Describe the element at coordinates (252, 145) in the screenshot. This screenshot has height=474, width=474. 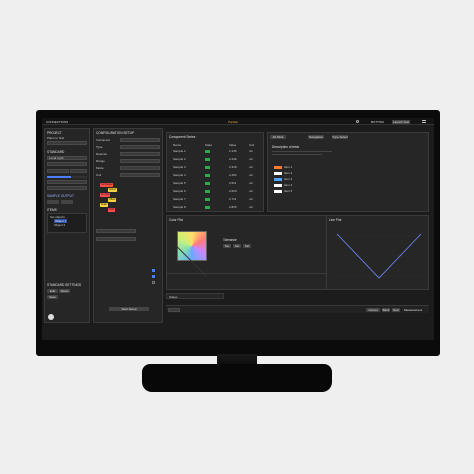
I see `col-header: Unit` at that location.